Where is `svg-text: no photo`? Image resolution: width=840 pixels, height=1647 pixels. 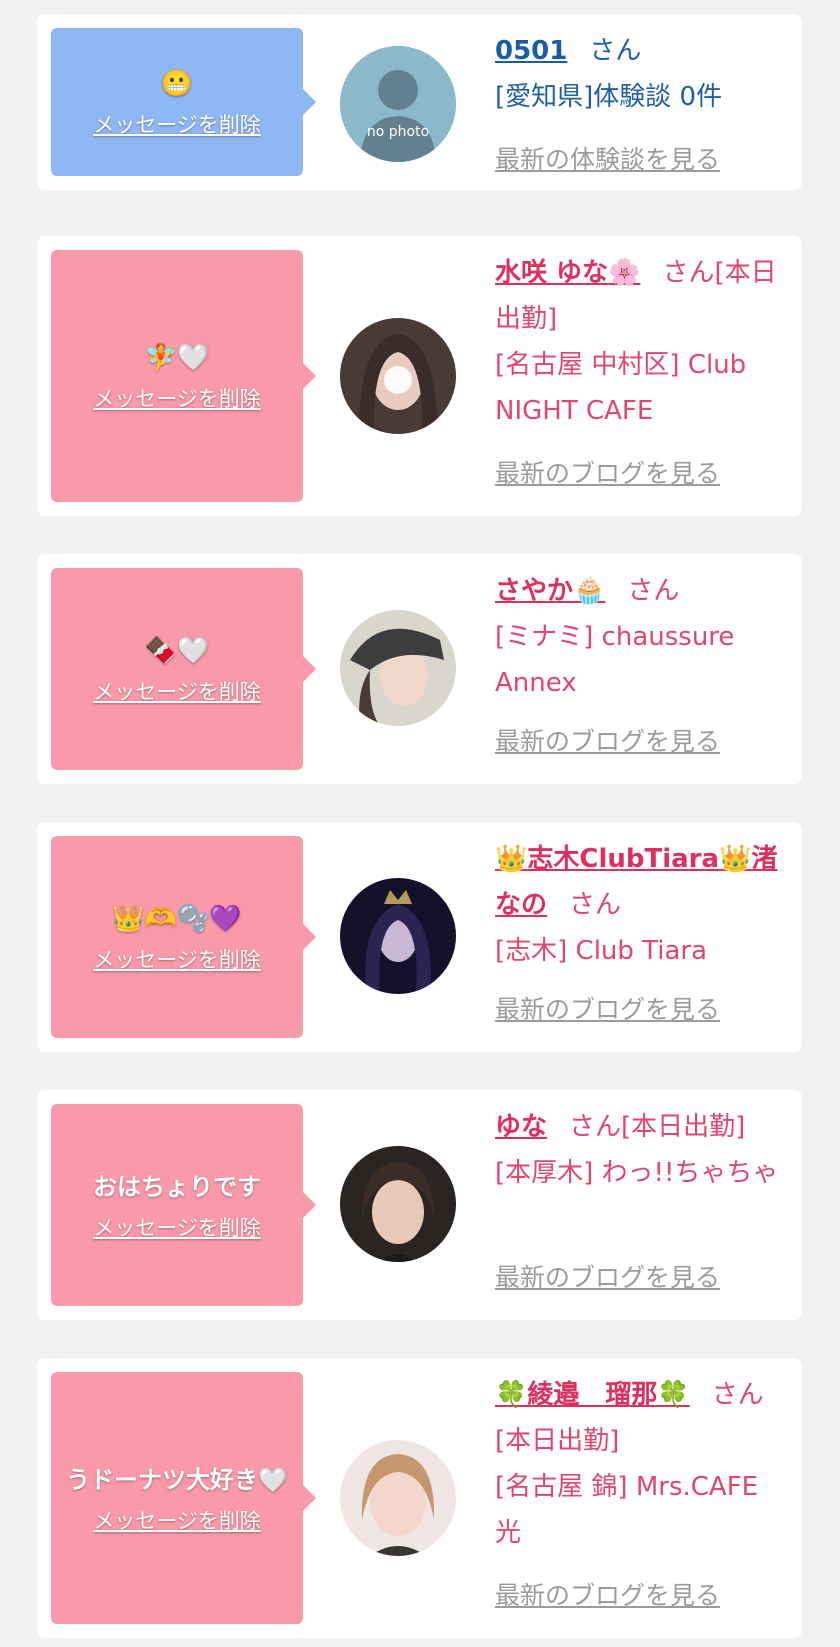 svg-text: no photo is located at coordinates (398, 132).